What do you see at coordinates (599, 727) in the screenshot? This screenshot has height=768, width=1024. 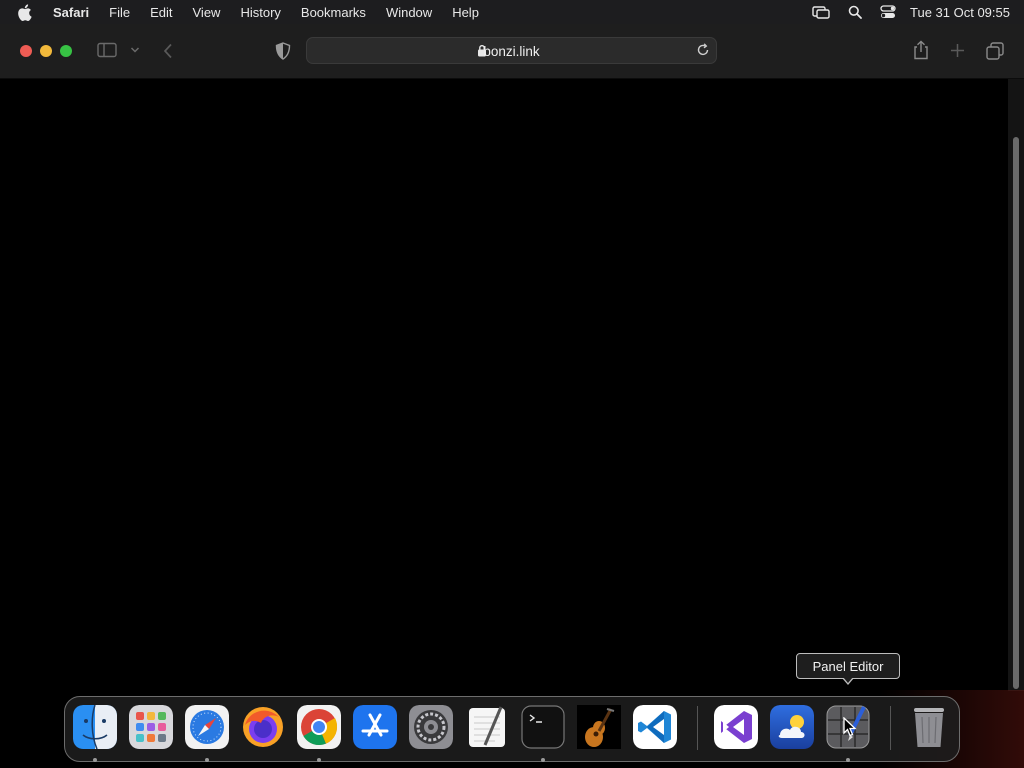 I see `dock-garageband-icon` at bounding box center [599, 727].